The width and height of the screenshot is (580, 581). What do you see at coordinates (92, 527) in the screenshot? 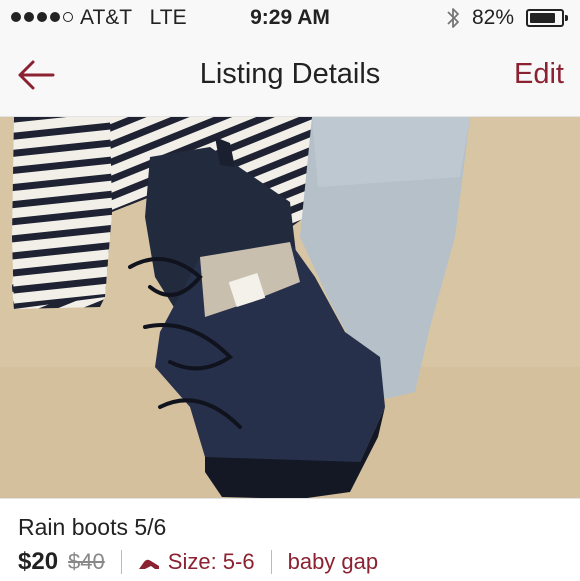
I see `listing-title: Rain boots 5/6` at bounding box center [92, 527].